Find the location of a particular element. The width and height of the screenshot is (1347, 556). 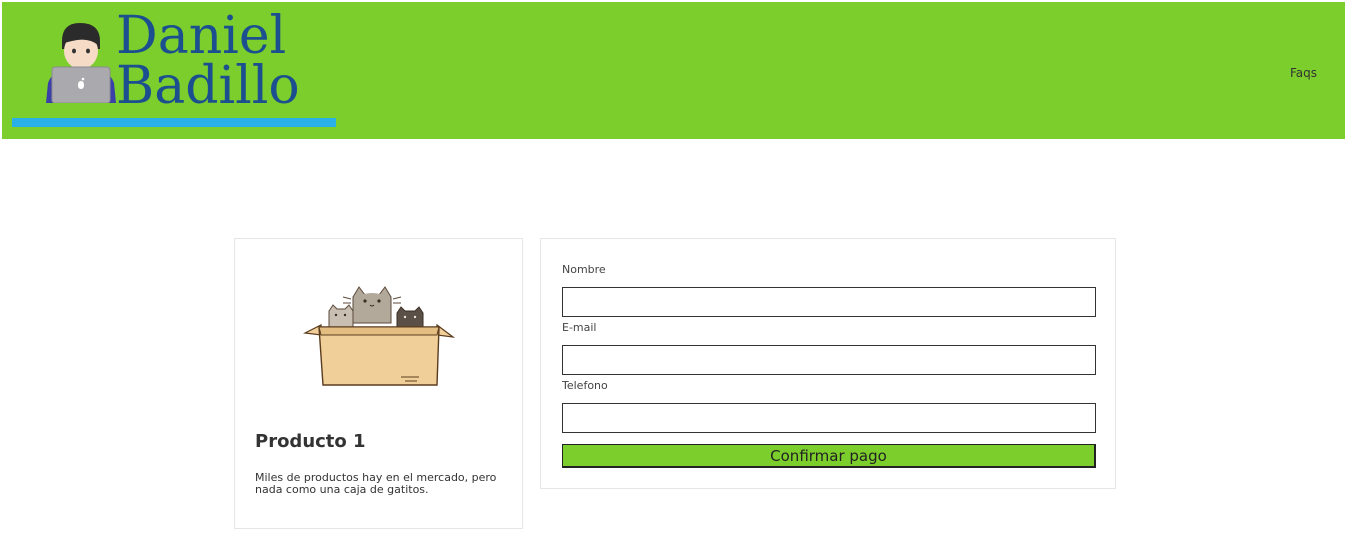

logo-underline is located at coordinates (174, 122).